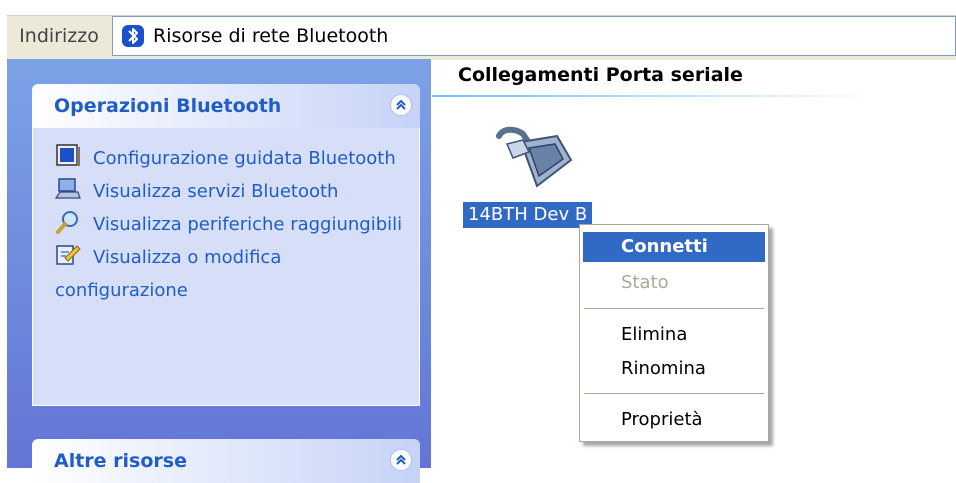 The image size is (956, 483). Describe the element at coordinates (674, 369) in the screenshot. I see `menu-item-rename: Rinomina` at that location.